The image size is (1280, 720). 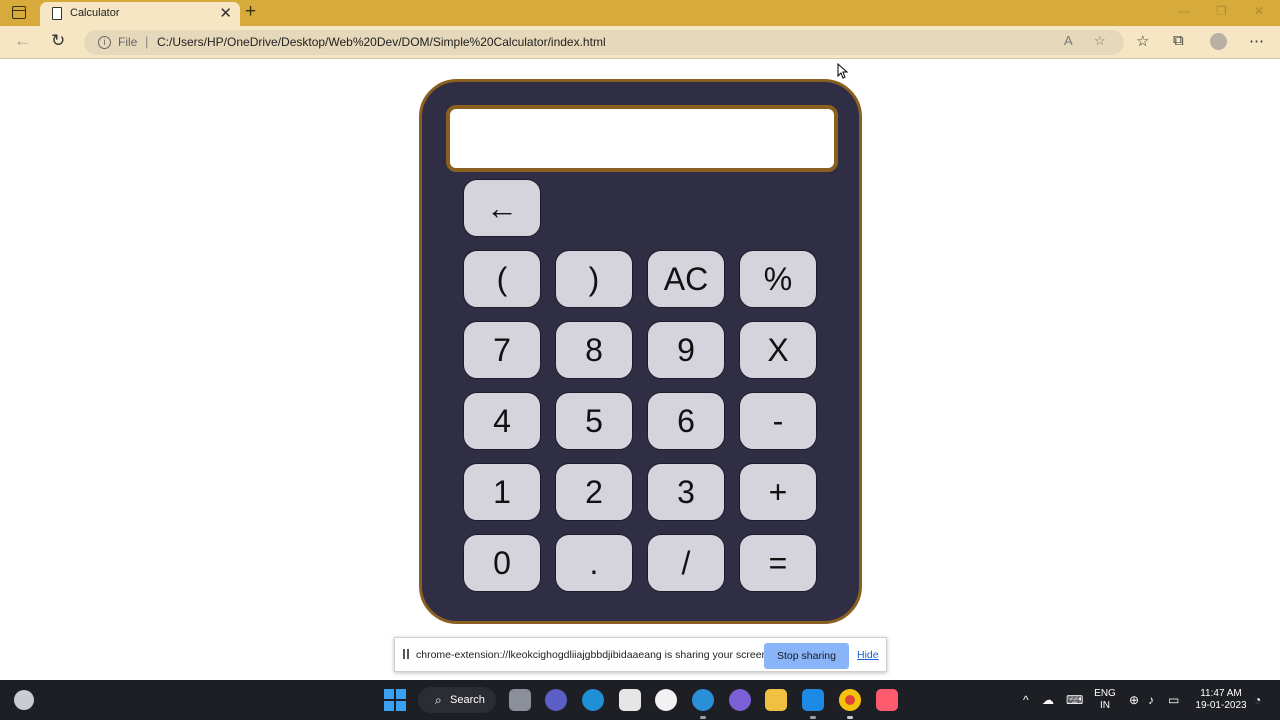 What do you see at coordinates (406, 654) in the screenshot?
I see `pause-icon` at bounding box center [406, 654].